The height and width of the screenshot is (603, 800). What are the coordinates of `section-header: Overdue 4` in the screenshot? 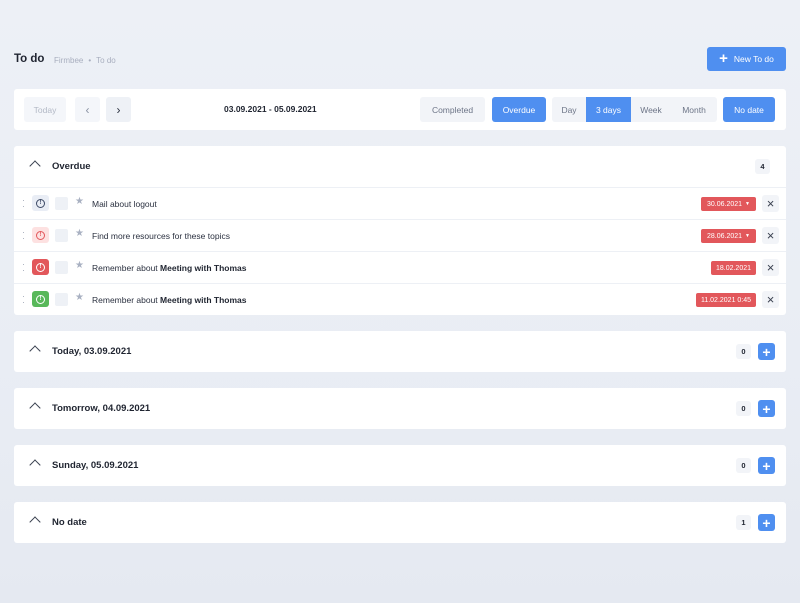 It's located at (400, 166).